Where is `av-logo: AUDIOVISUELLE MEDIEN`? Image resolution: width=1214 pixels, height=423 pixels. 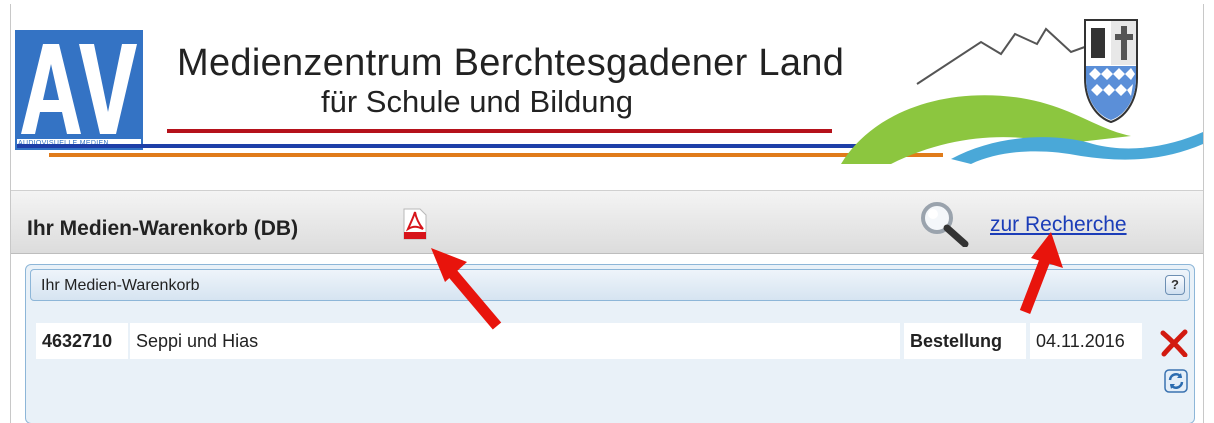 av-logo: AUDIOVISUELLE MEDIEN is located at coordinates (79, 90).